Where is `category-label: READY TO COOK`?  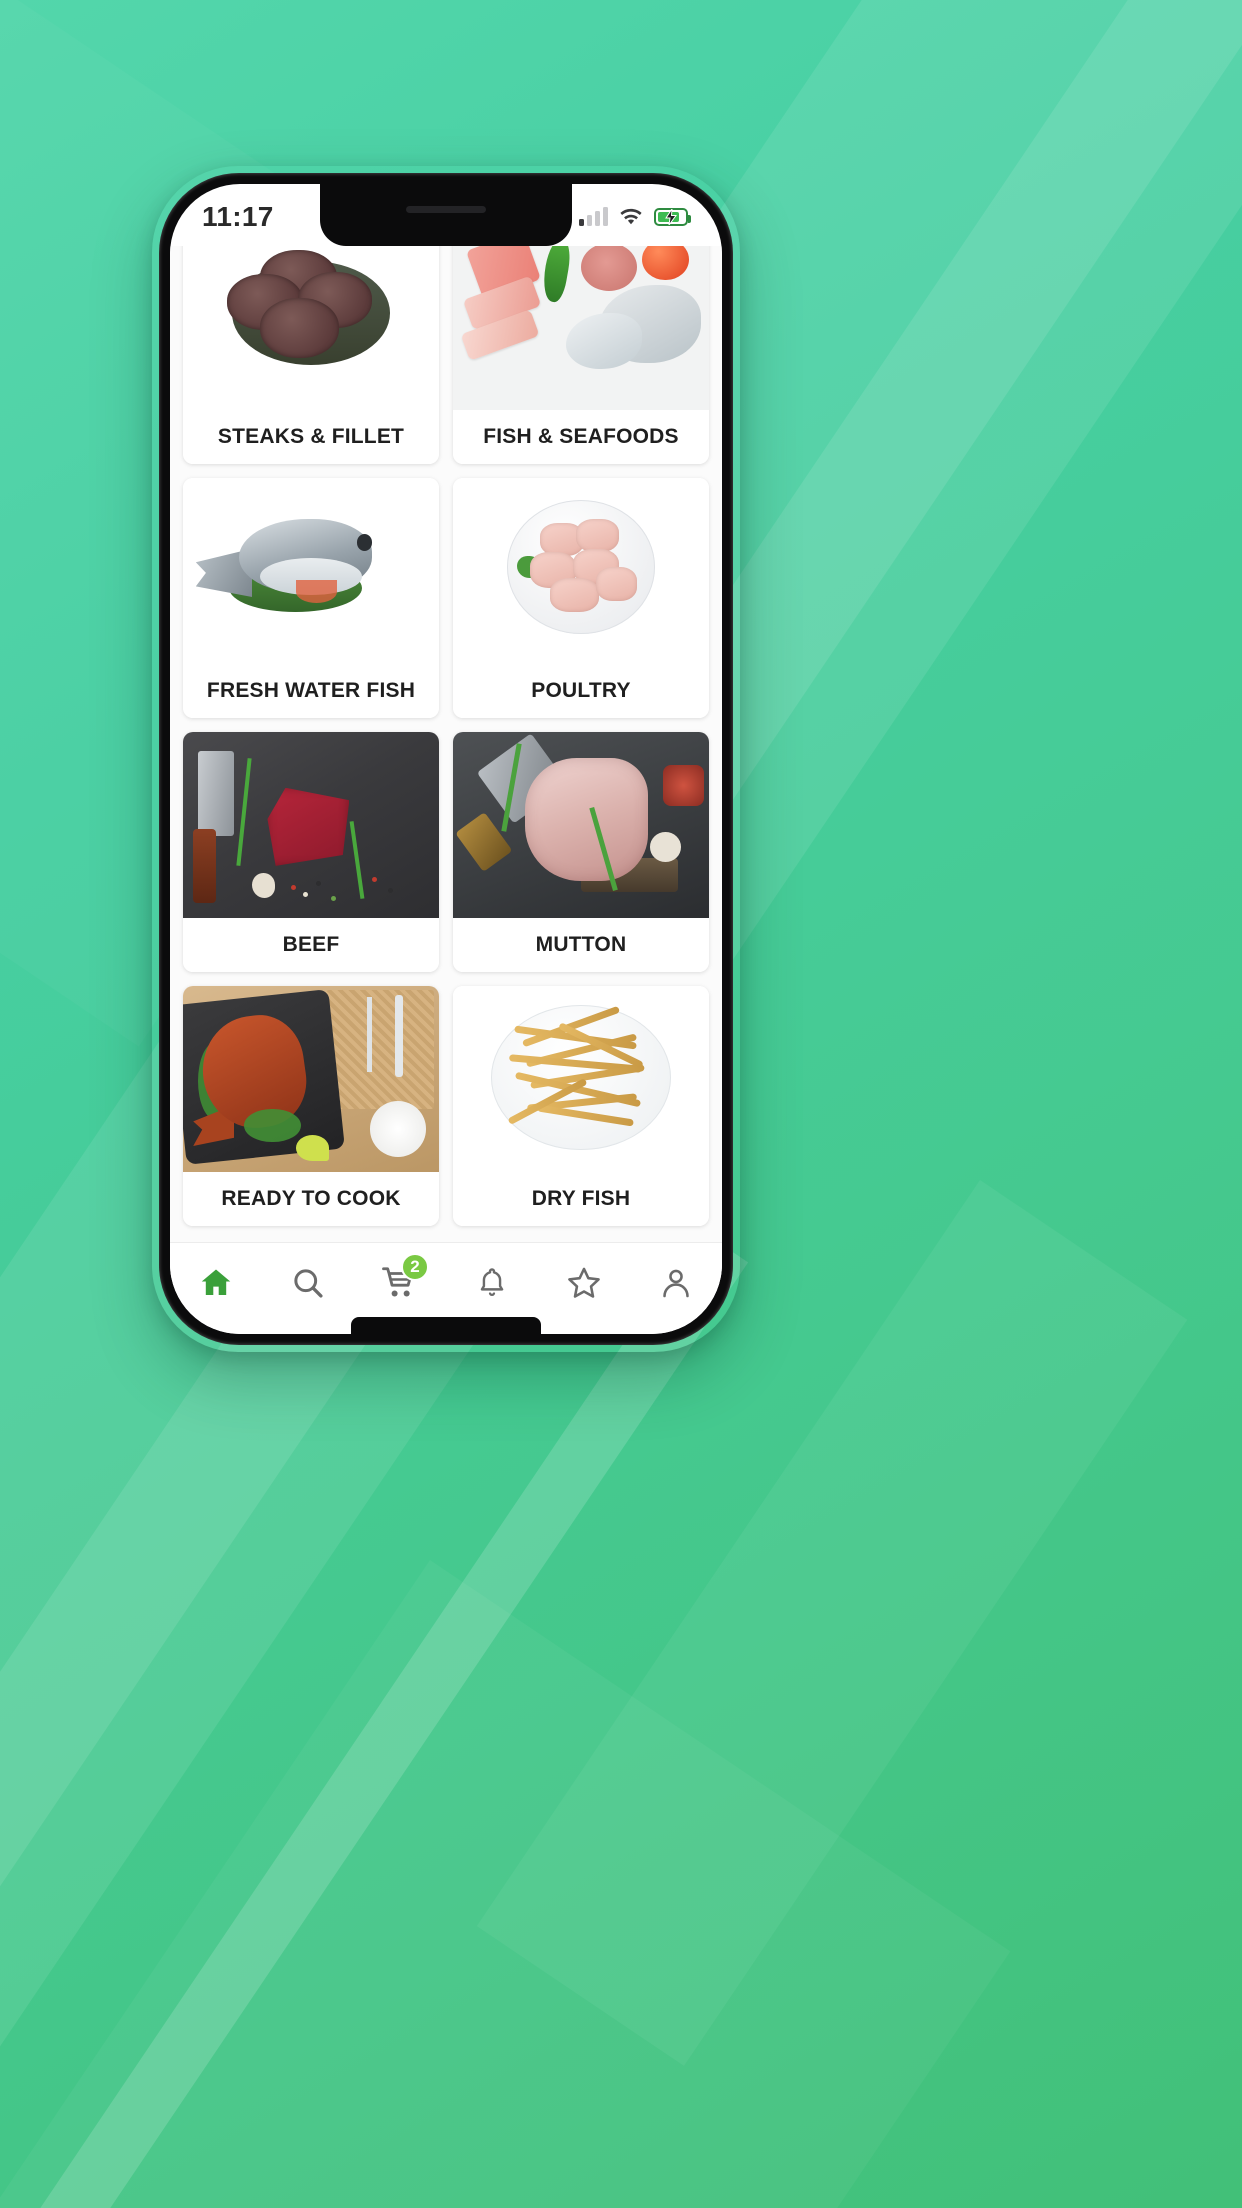
category-label: READY TO COOK is located at coordinates (311, 1199).